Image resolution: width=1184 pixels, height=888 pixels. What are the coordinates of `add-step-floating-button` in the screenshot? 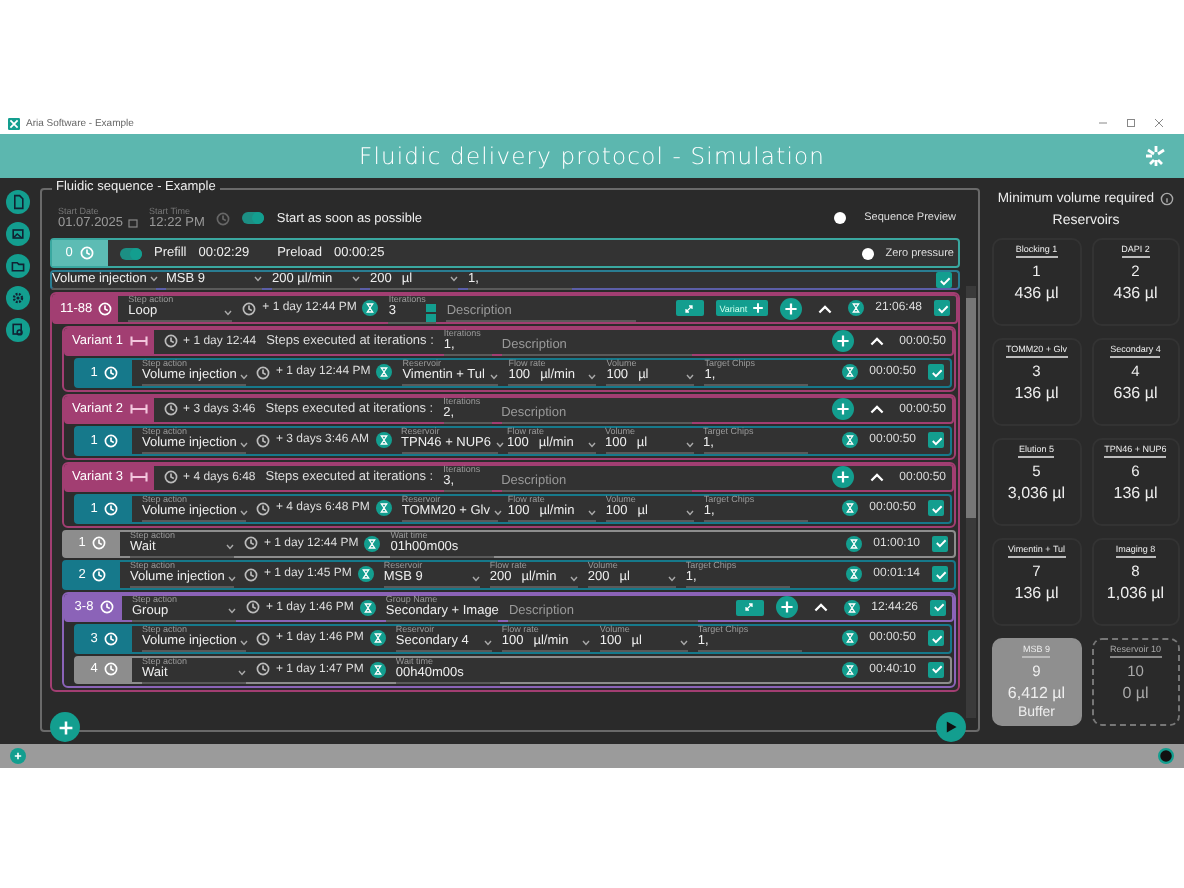 It's located at (65, 727).